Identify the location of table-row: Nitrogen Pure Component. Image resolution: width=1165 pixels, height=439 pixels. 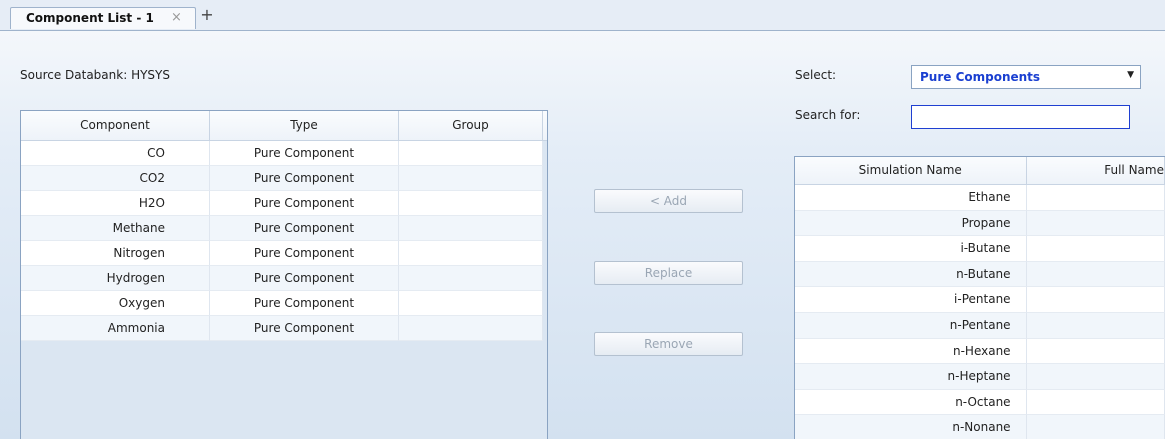
(282, 253).